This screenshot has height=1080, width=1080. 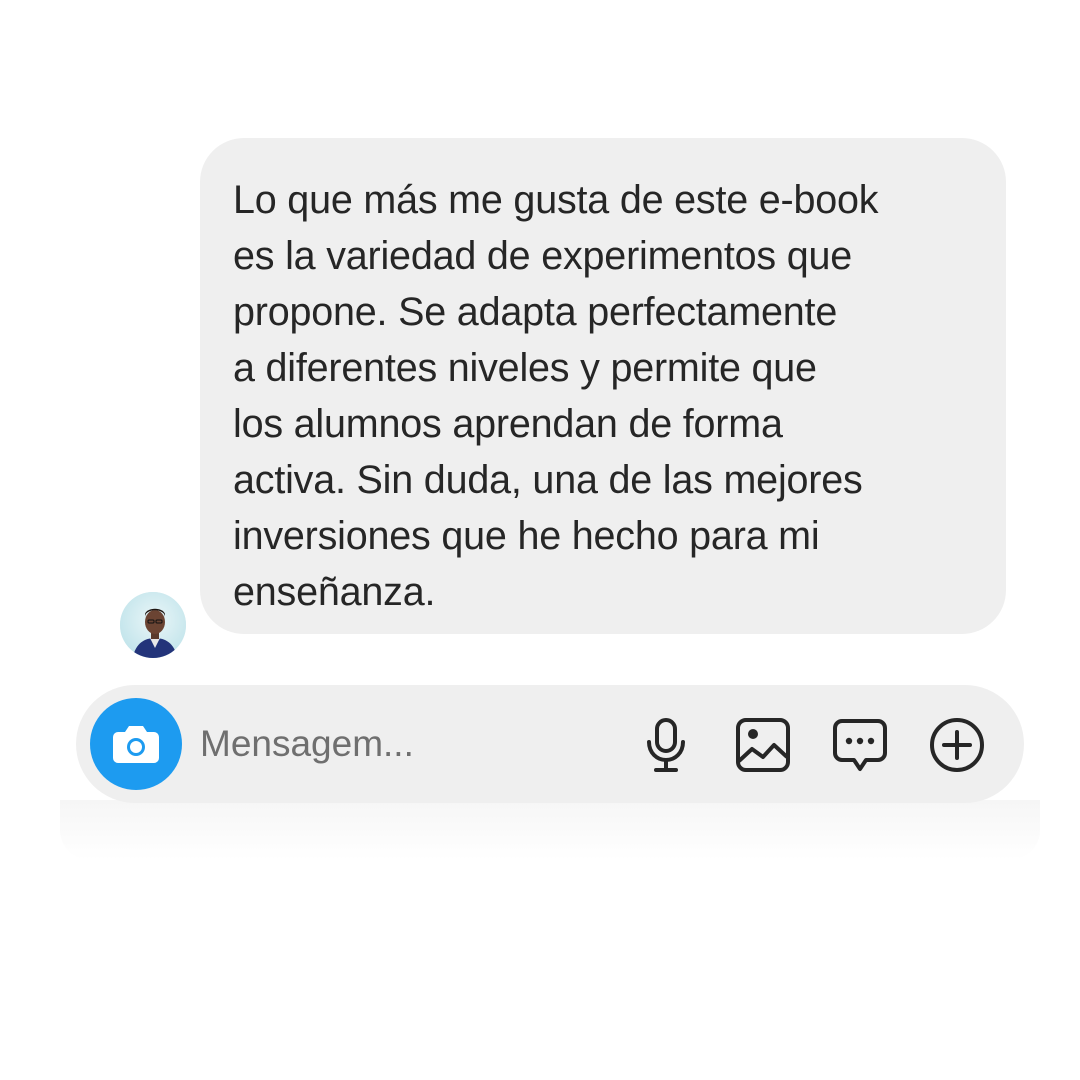 What do you see at coordinates (526, 536) in the screenshot?
I see `message-line: inversiones que he hecho para mi` at bounding box center [526, 536].